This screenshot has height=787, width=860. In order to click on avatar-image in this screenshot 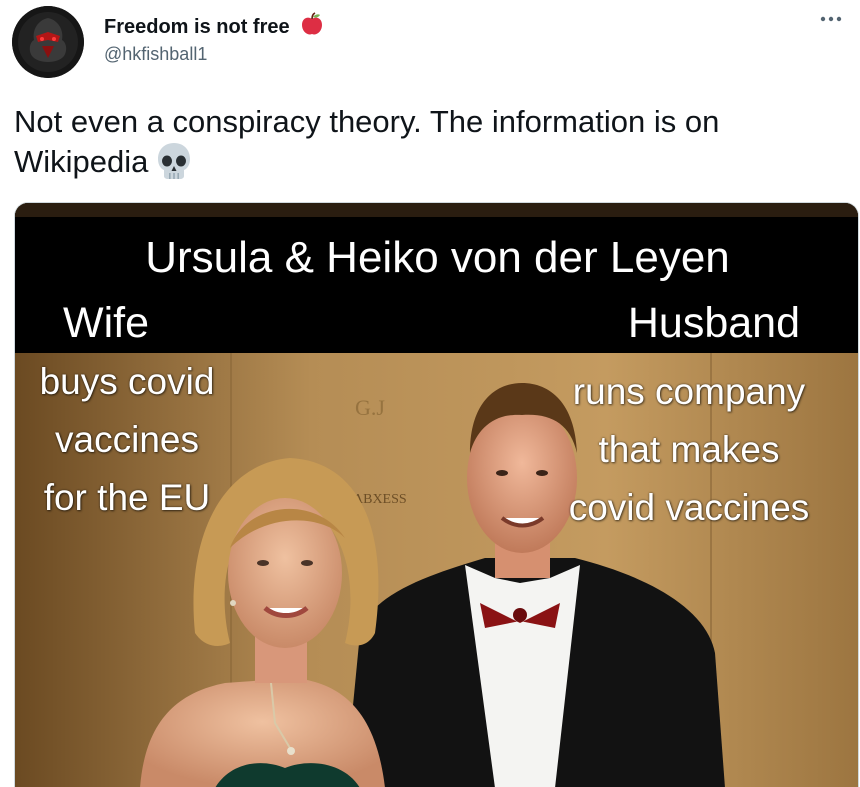, I will do `click(48, 42)`.